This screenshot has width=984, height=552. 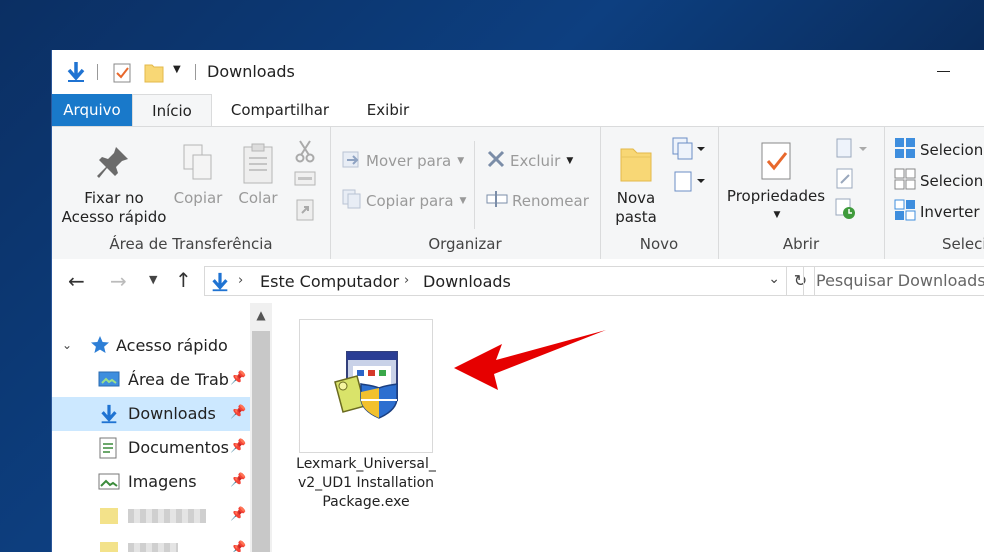 What do you see at coordinates (939, 150) in the screenshot?
I see `select-all-button: Seleciona` at bounding box center [939, 150].